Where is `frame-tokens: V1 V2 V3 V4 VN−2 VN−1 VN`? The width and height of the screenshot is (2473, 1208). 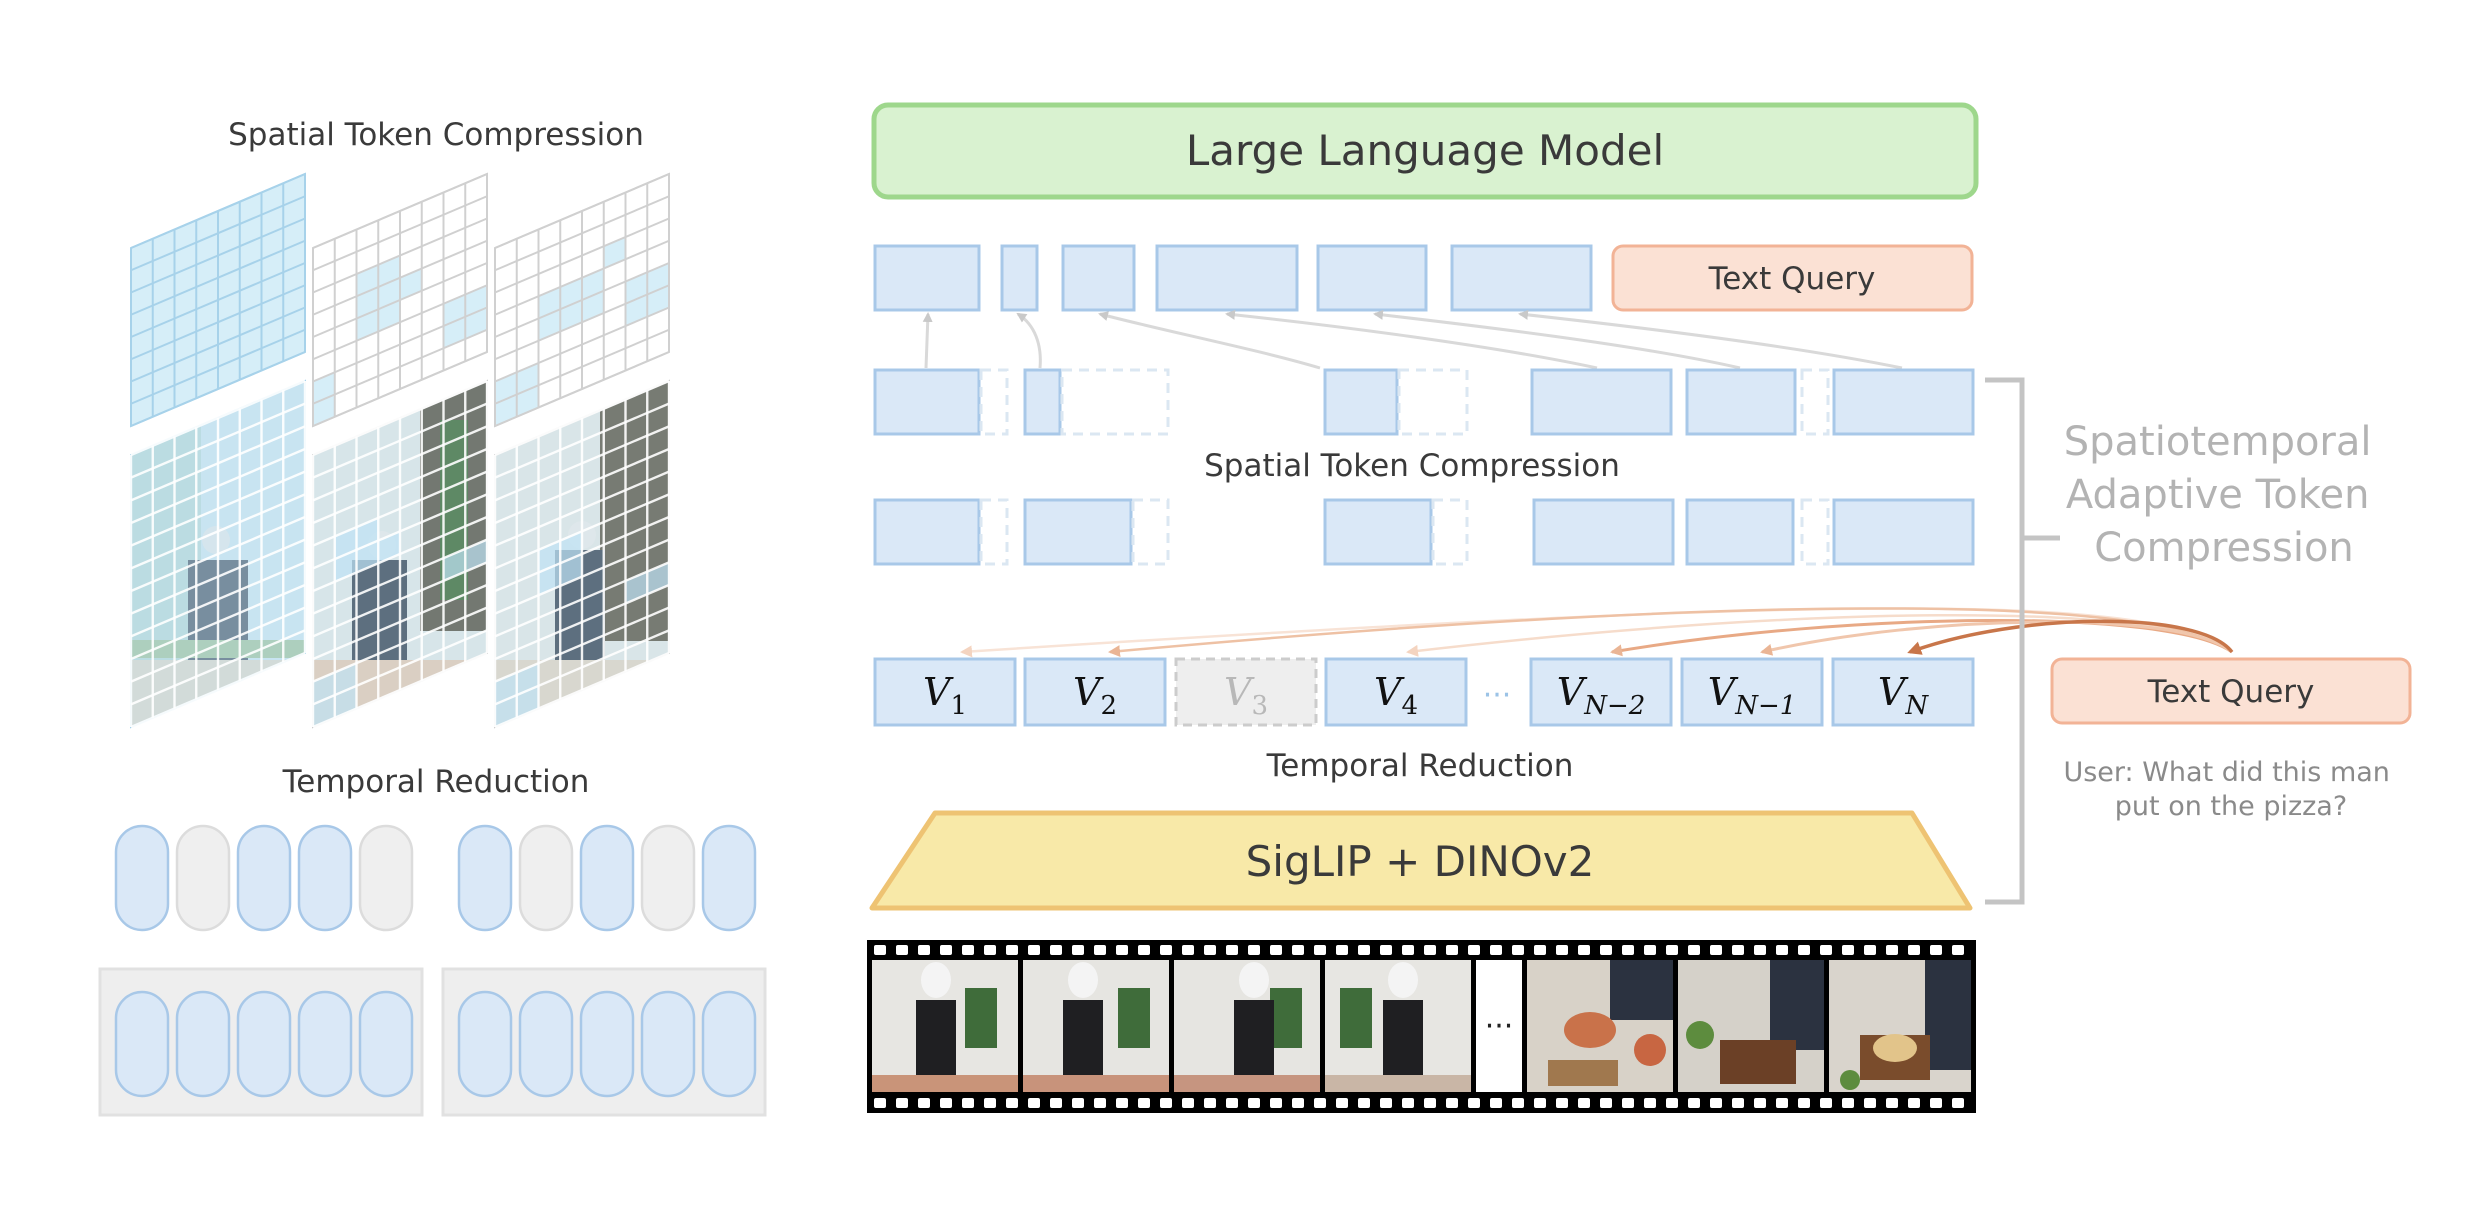
frame-tokens: V1 V2 V3 V4 VN−2 VN−1 VN is located at coordinates (1424, 692).